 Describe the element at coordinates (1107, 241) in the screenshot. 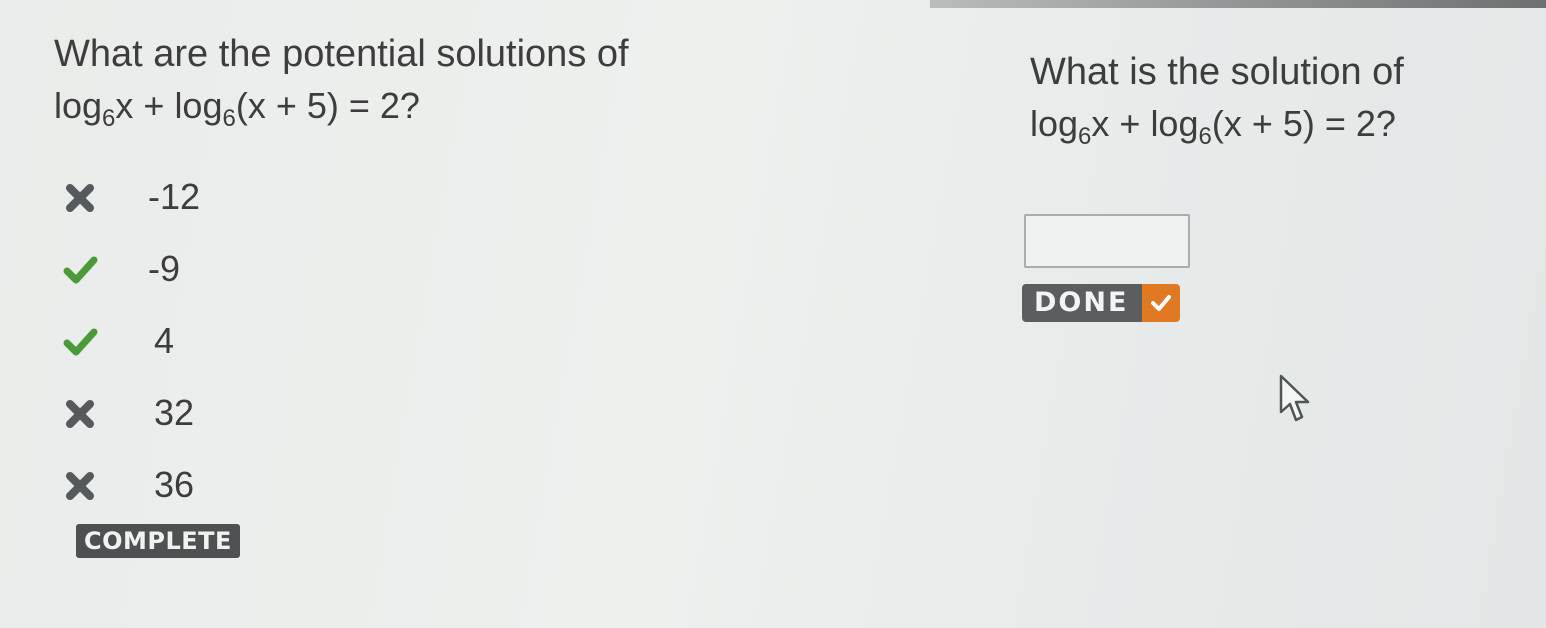

I see `solution-input` at that location.